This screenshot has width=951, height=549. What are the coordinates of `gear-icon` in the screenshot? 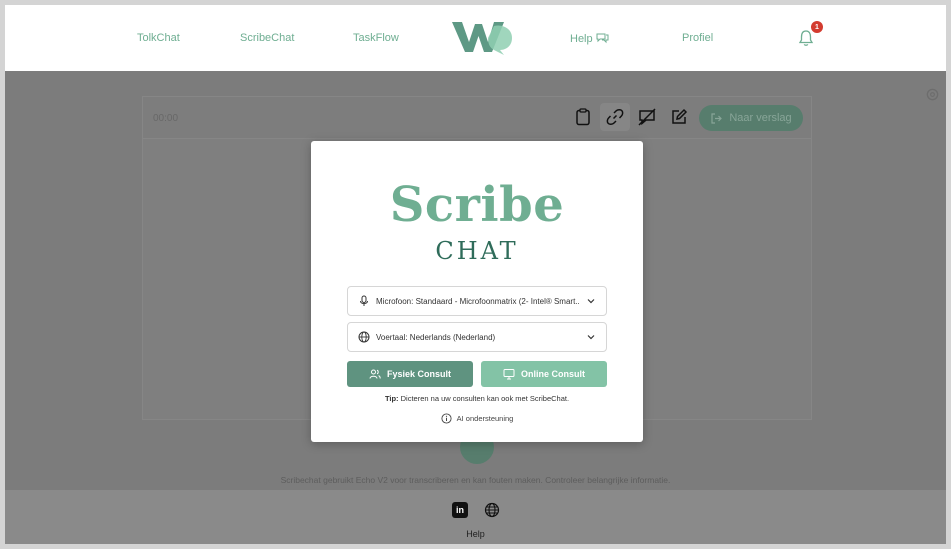 It's located at (932, 94).